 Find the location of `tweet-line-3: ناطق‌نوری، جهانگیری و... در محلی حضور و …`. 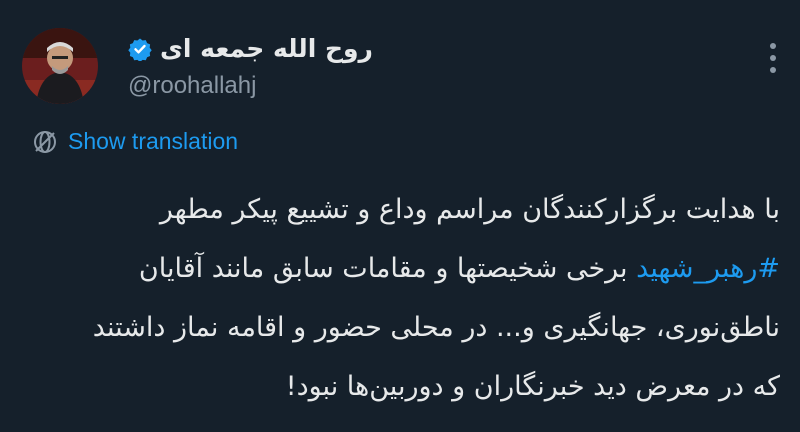

tweet-line-3: ناطق‌نوری، جهانگیری و... در محلی حضور و … is located at coordinates (436, 327).